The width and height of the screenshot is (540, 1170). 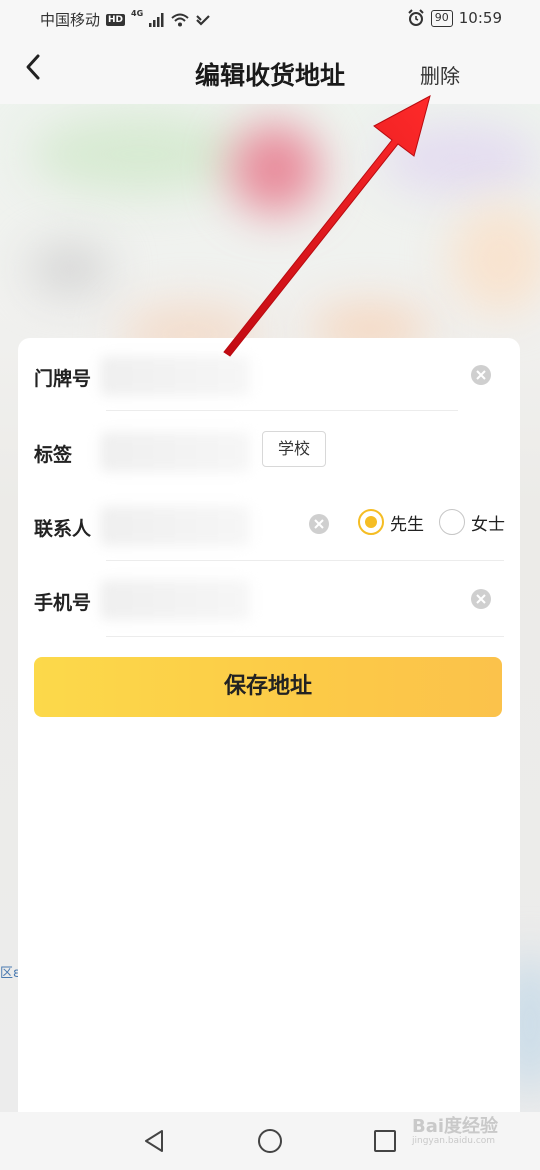 I want to click on data-saver-icon, so click(x=203, y=20).